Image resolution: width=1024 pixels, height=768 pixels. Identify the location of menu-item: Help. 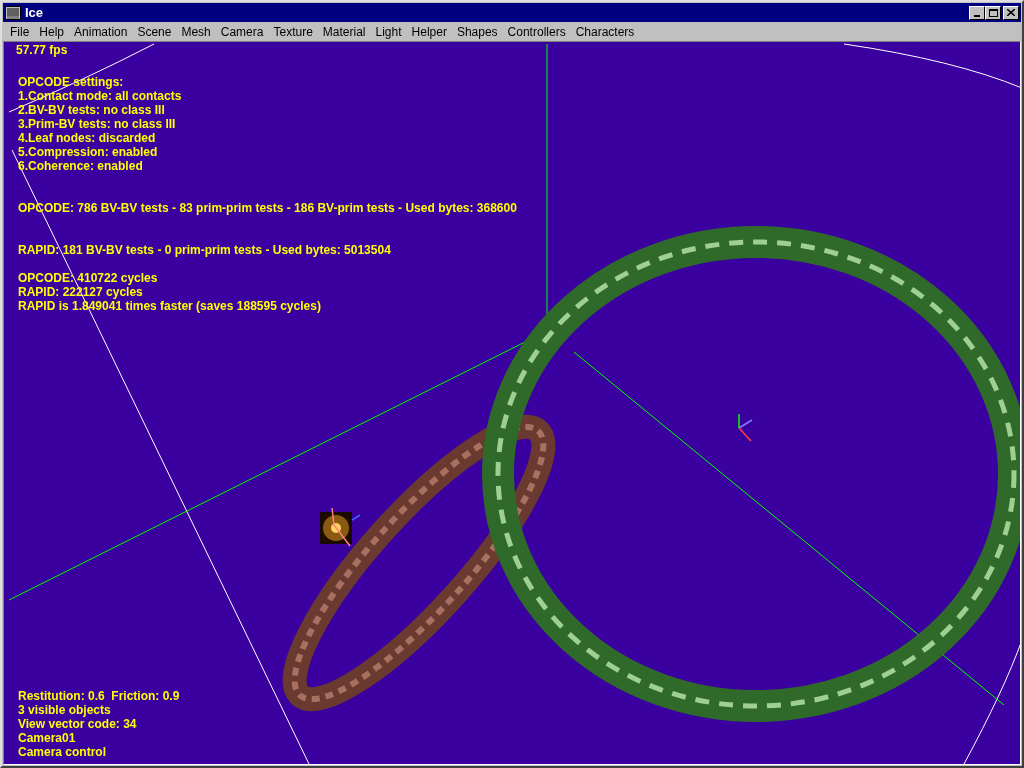
(52, 31).